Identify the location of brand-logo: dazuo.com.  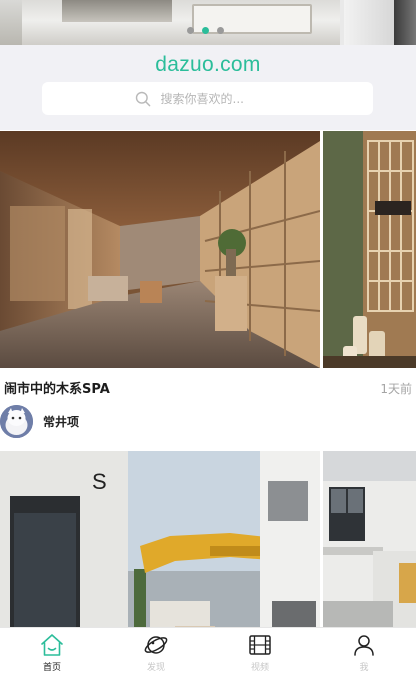
(208, 65).